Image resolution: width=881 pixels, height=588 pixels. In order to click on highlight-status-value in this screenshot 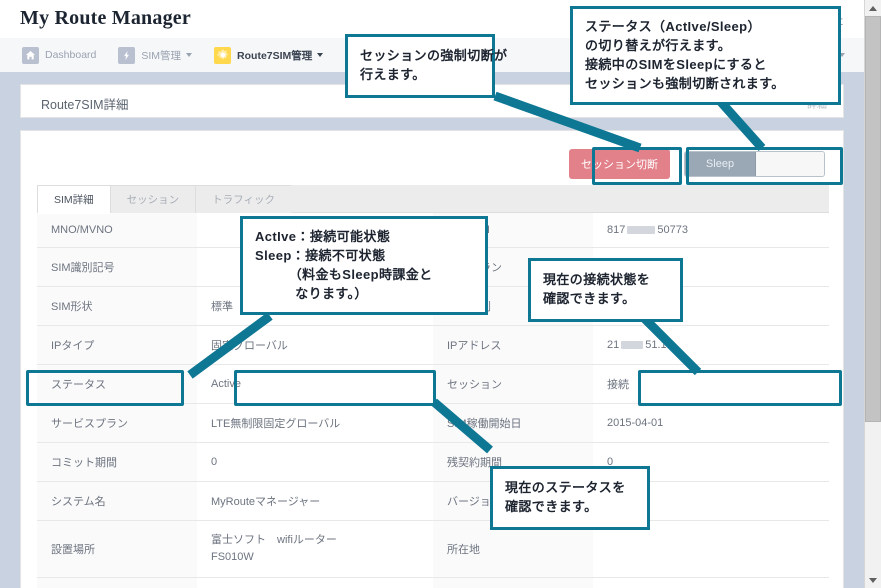, I will do `click(335, 388)`.